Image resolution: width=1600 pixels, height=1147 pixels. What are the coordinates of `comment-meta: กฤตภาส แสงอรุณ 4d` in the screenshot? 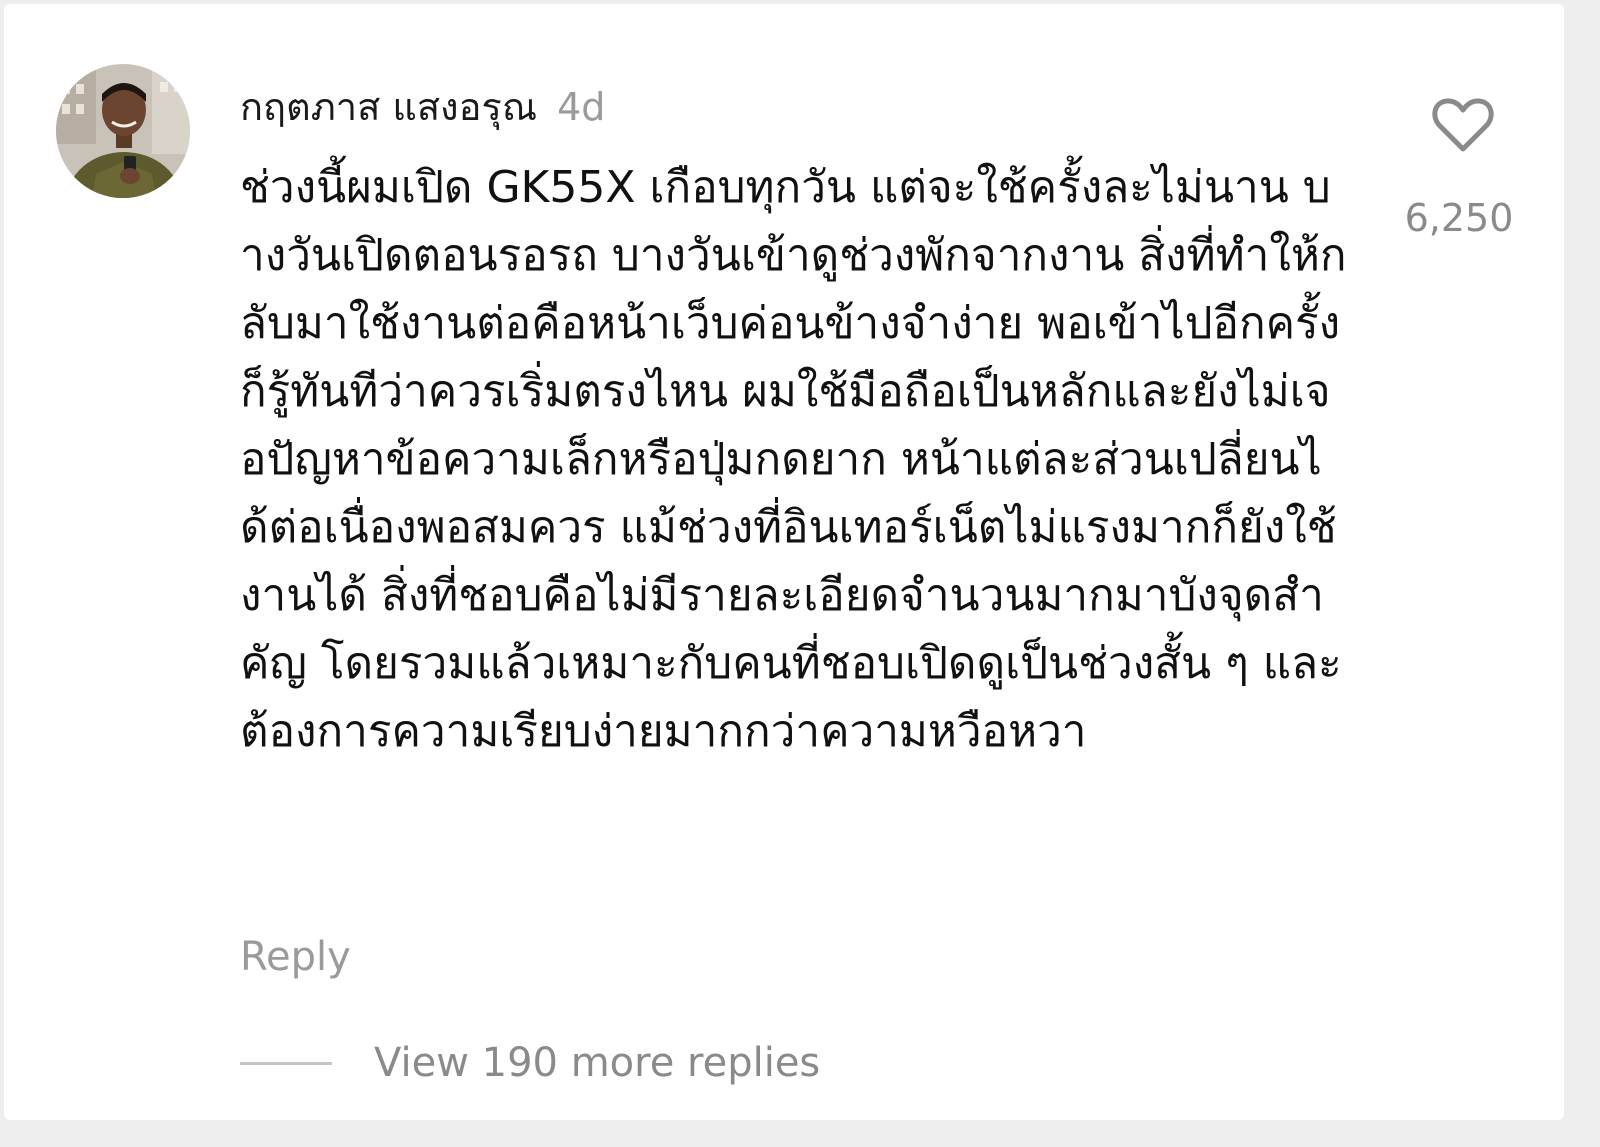 It's located at (422, 102).